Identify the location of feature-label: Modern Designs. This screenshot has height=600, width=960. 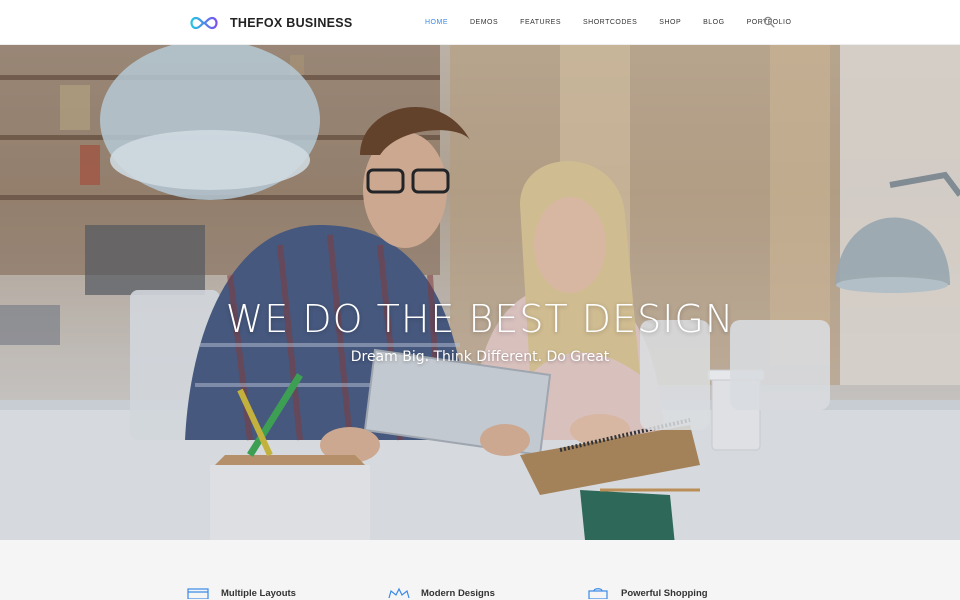
(458, 593).